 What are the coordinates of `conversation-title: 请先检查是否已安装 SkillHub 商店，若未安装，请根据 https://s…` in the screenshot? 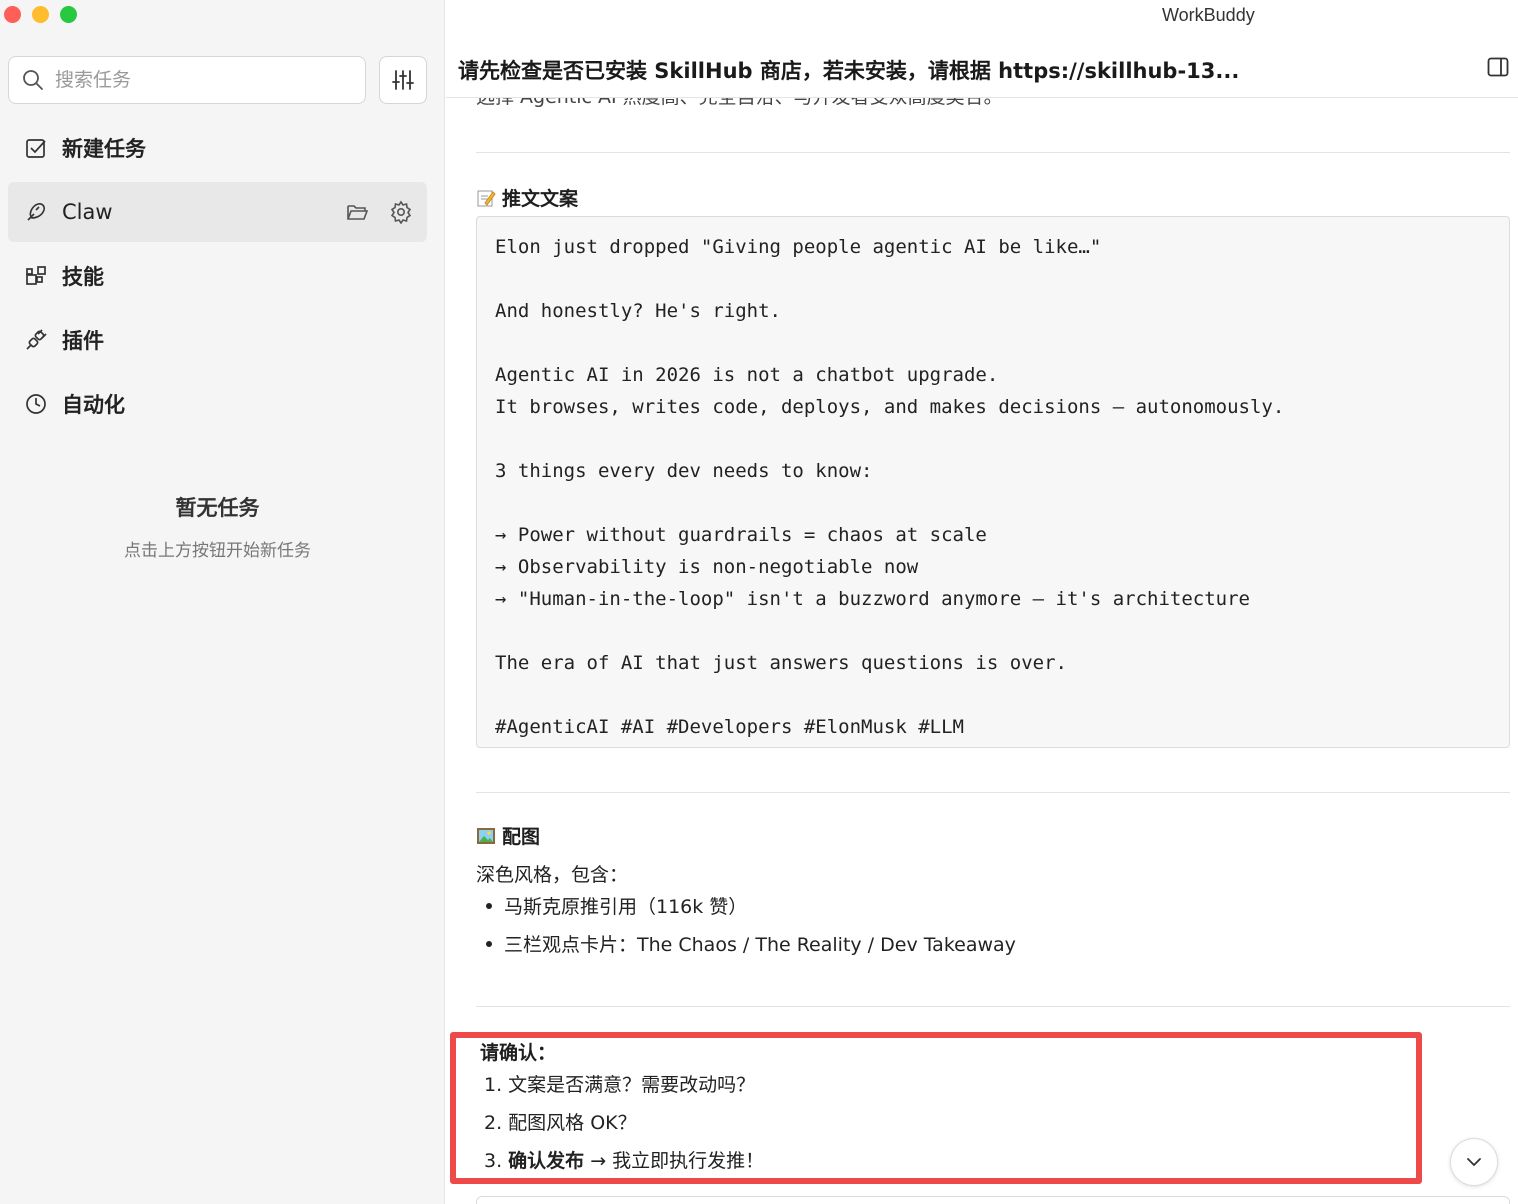 It's located at (849, 71).